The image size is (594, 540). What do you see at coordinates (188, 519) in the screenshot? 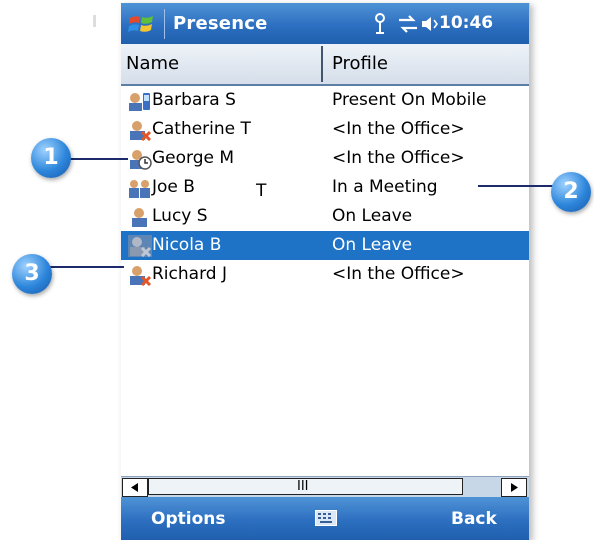
I see `options-softkey: Options` at bounding box center [188, 519].